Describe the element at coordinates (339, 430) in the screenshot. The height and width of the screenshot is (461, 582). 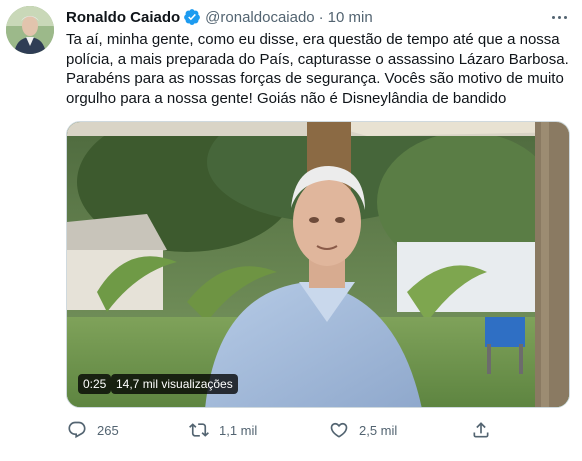
I see `heart-icon` at that location.